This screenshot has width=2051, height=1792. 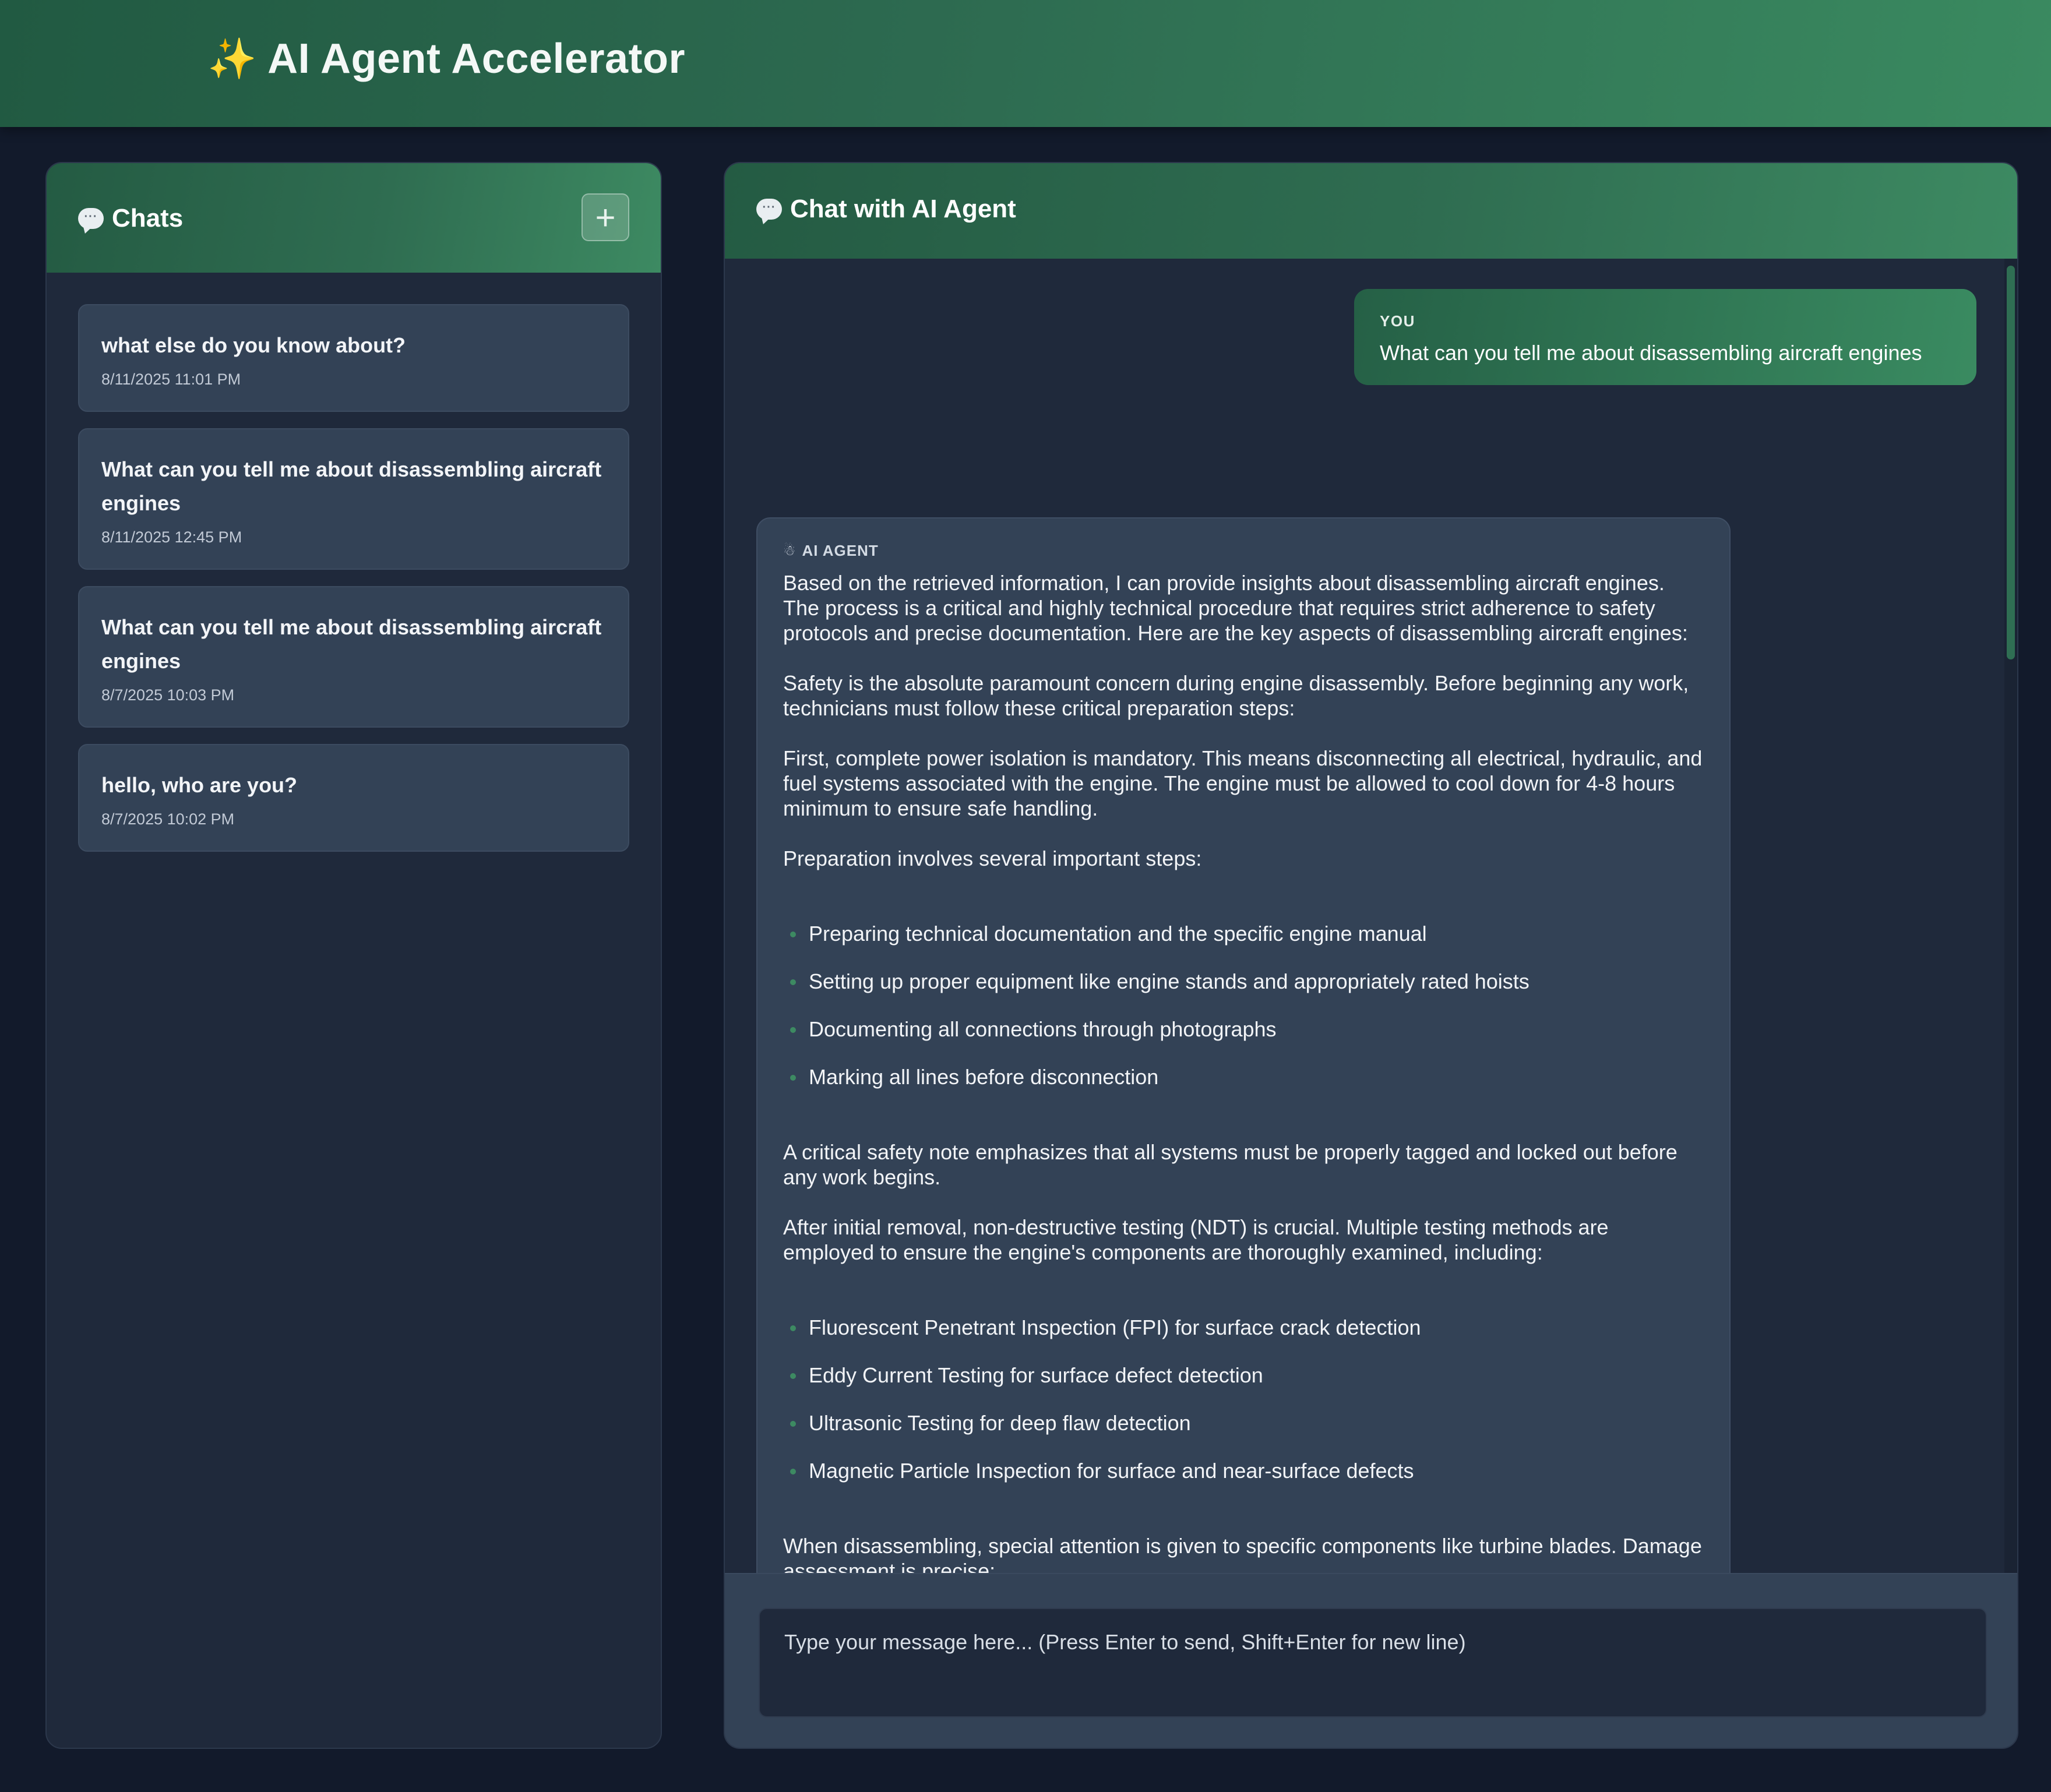 I want to click on sidebar-header: ··· Chats +, so click(x=354, y=218).